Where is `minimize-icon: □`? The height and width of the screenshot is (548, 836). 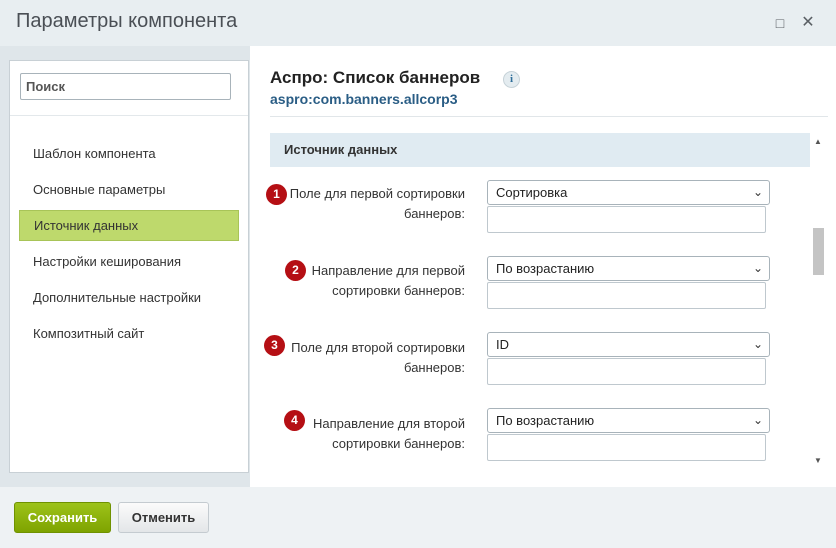 minimize-icon: □ is located at coordinates (780, 23).